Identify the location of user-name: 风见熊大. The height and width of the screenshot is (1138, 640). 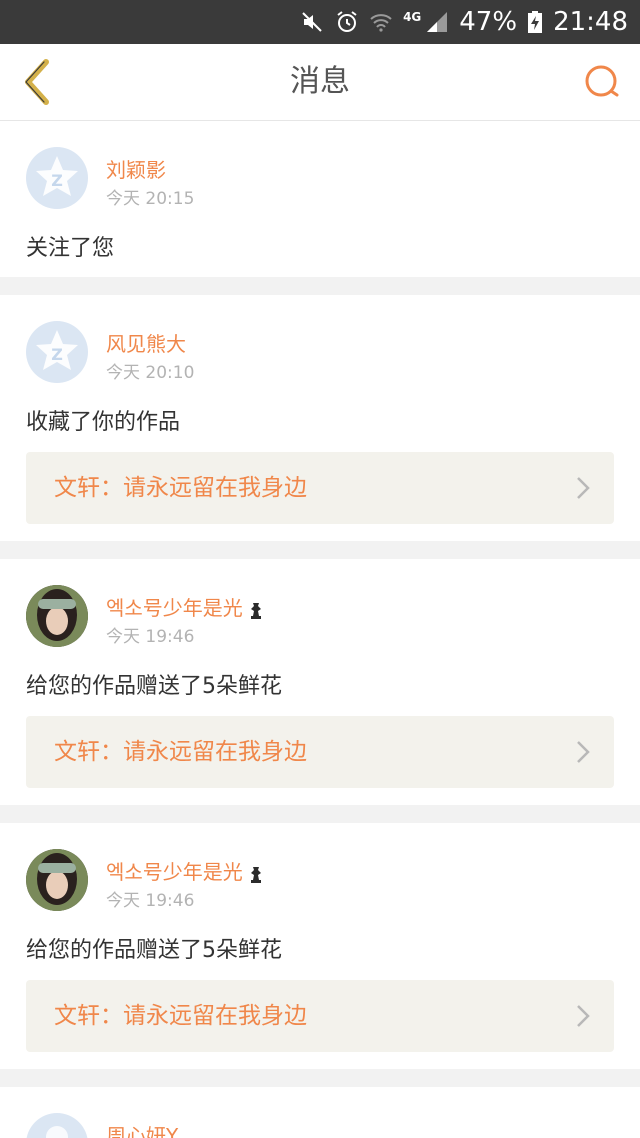
(146, 342).